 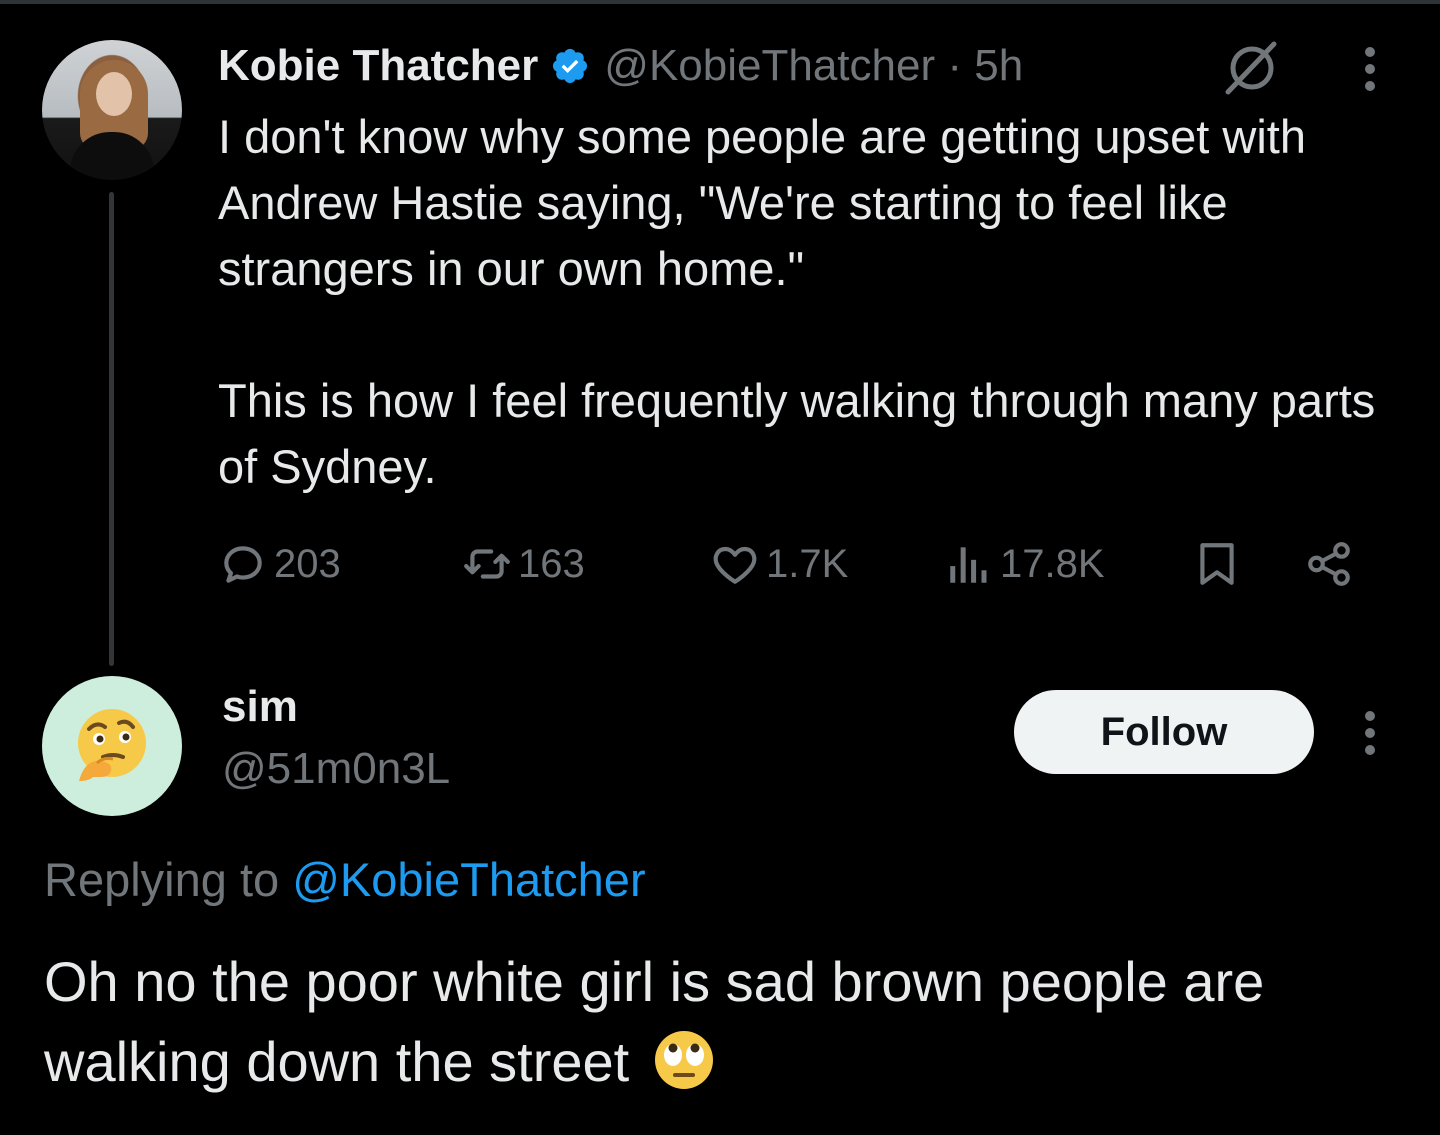 What do you see at coordinates (1252, 68) in the screenshot?
I see `grok-icon` at bounding box center [1252, 68].